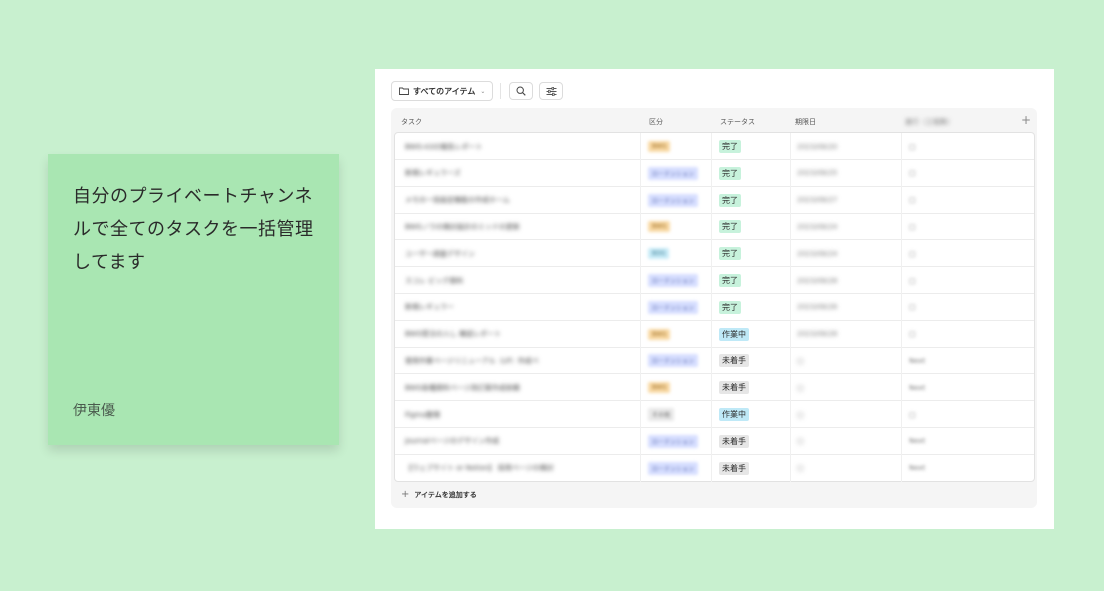 The image size is (1104, 591). Describe the element at coordinates (817, 146) in the screenshot. I see `due-date-cell: 2023/08/20` at that location.